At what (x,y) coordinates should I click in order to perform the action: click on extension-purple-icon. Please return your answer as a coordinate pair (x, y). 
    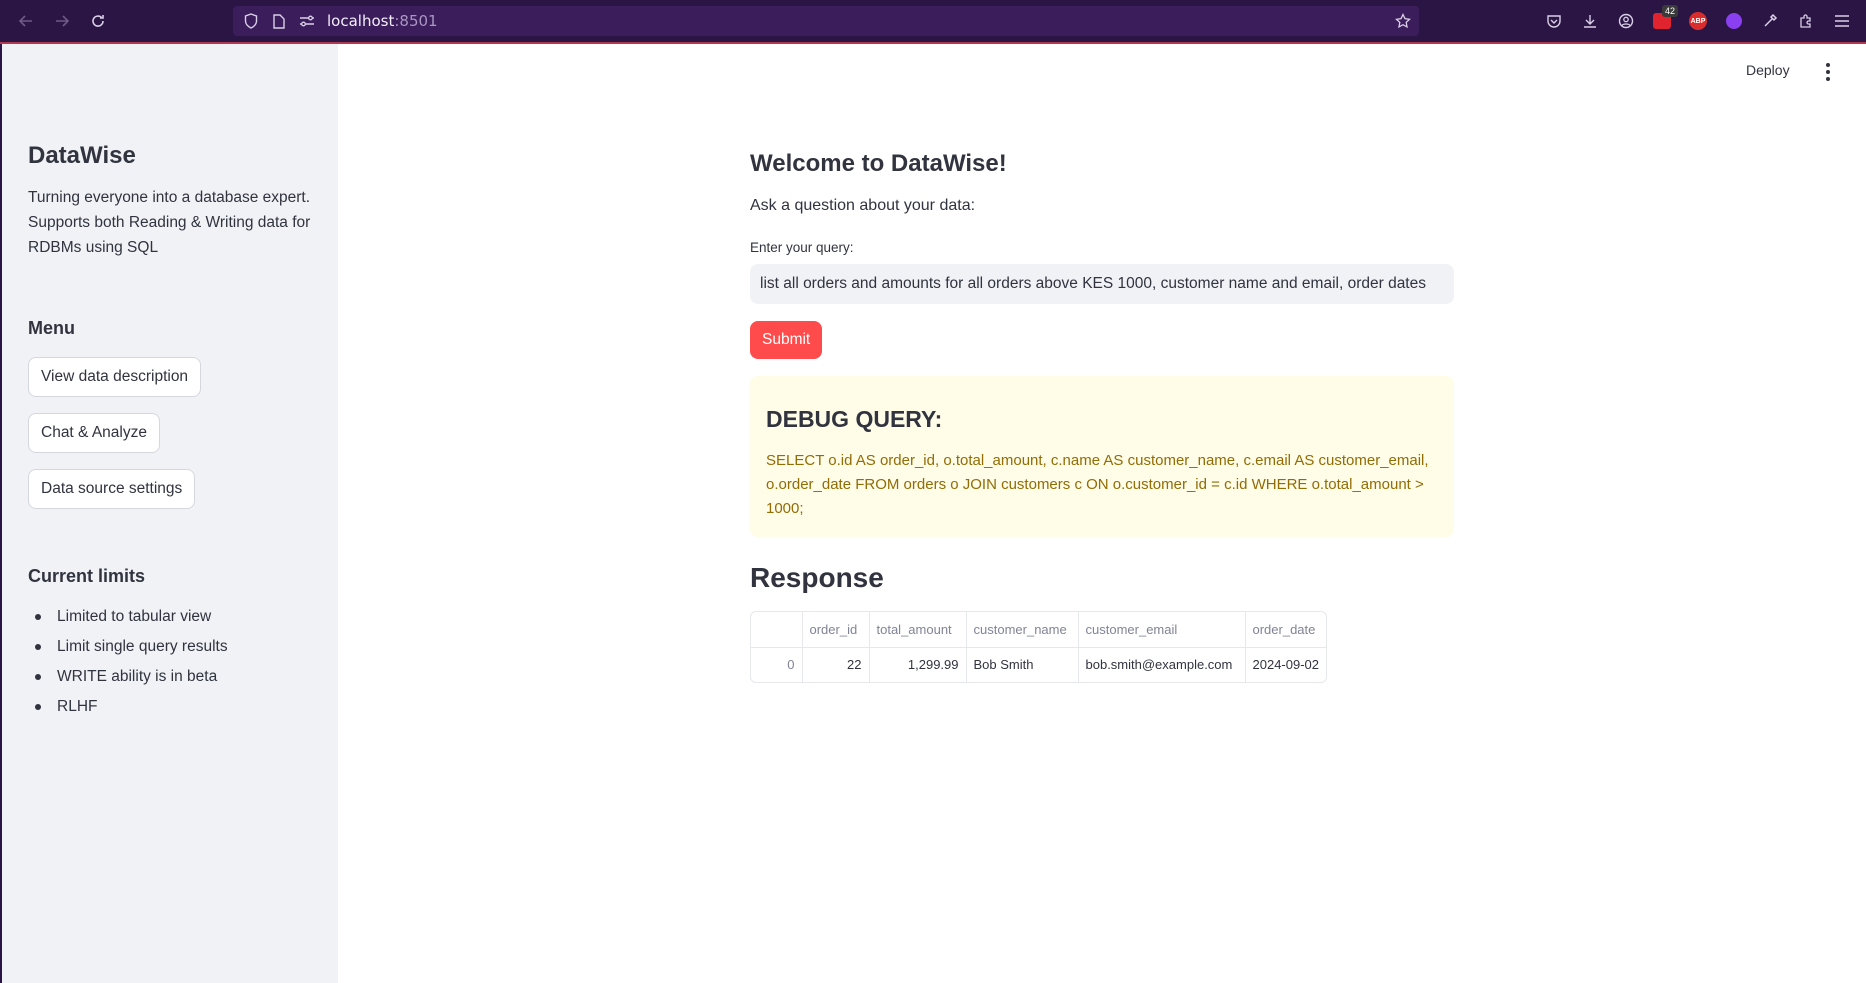
    Looking at the image, I should click on (1734, 21).